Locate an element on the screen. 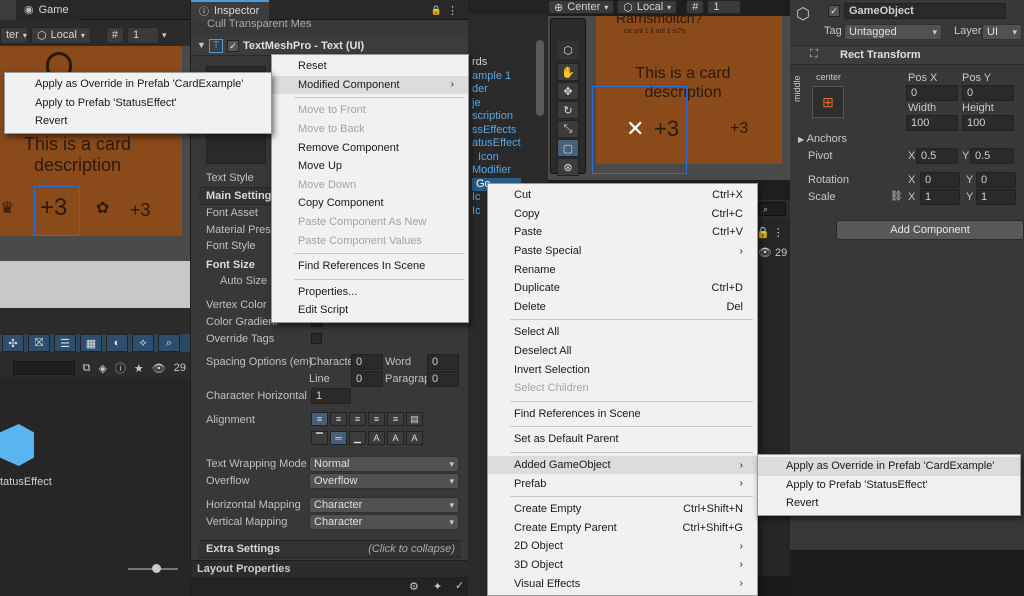 This screenshot has height=596, width=1024. tag-icon: ◈ is located at coordinates (102, 368).